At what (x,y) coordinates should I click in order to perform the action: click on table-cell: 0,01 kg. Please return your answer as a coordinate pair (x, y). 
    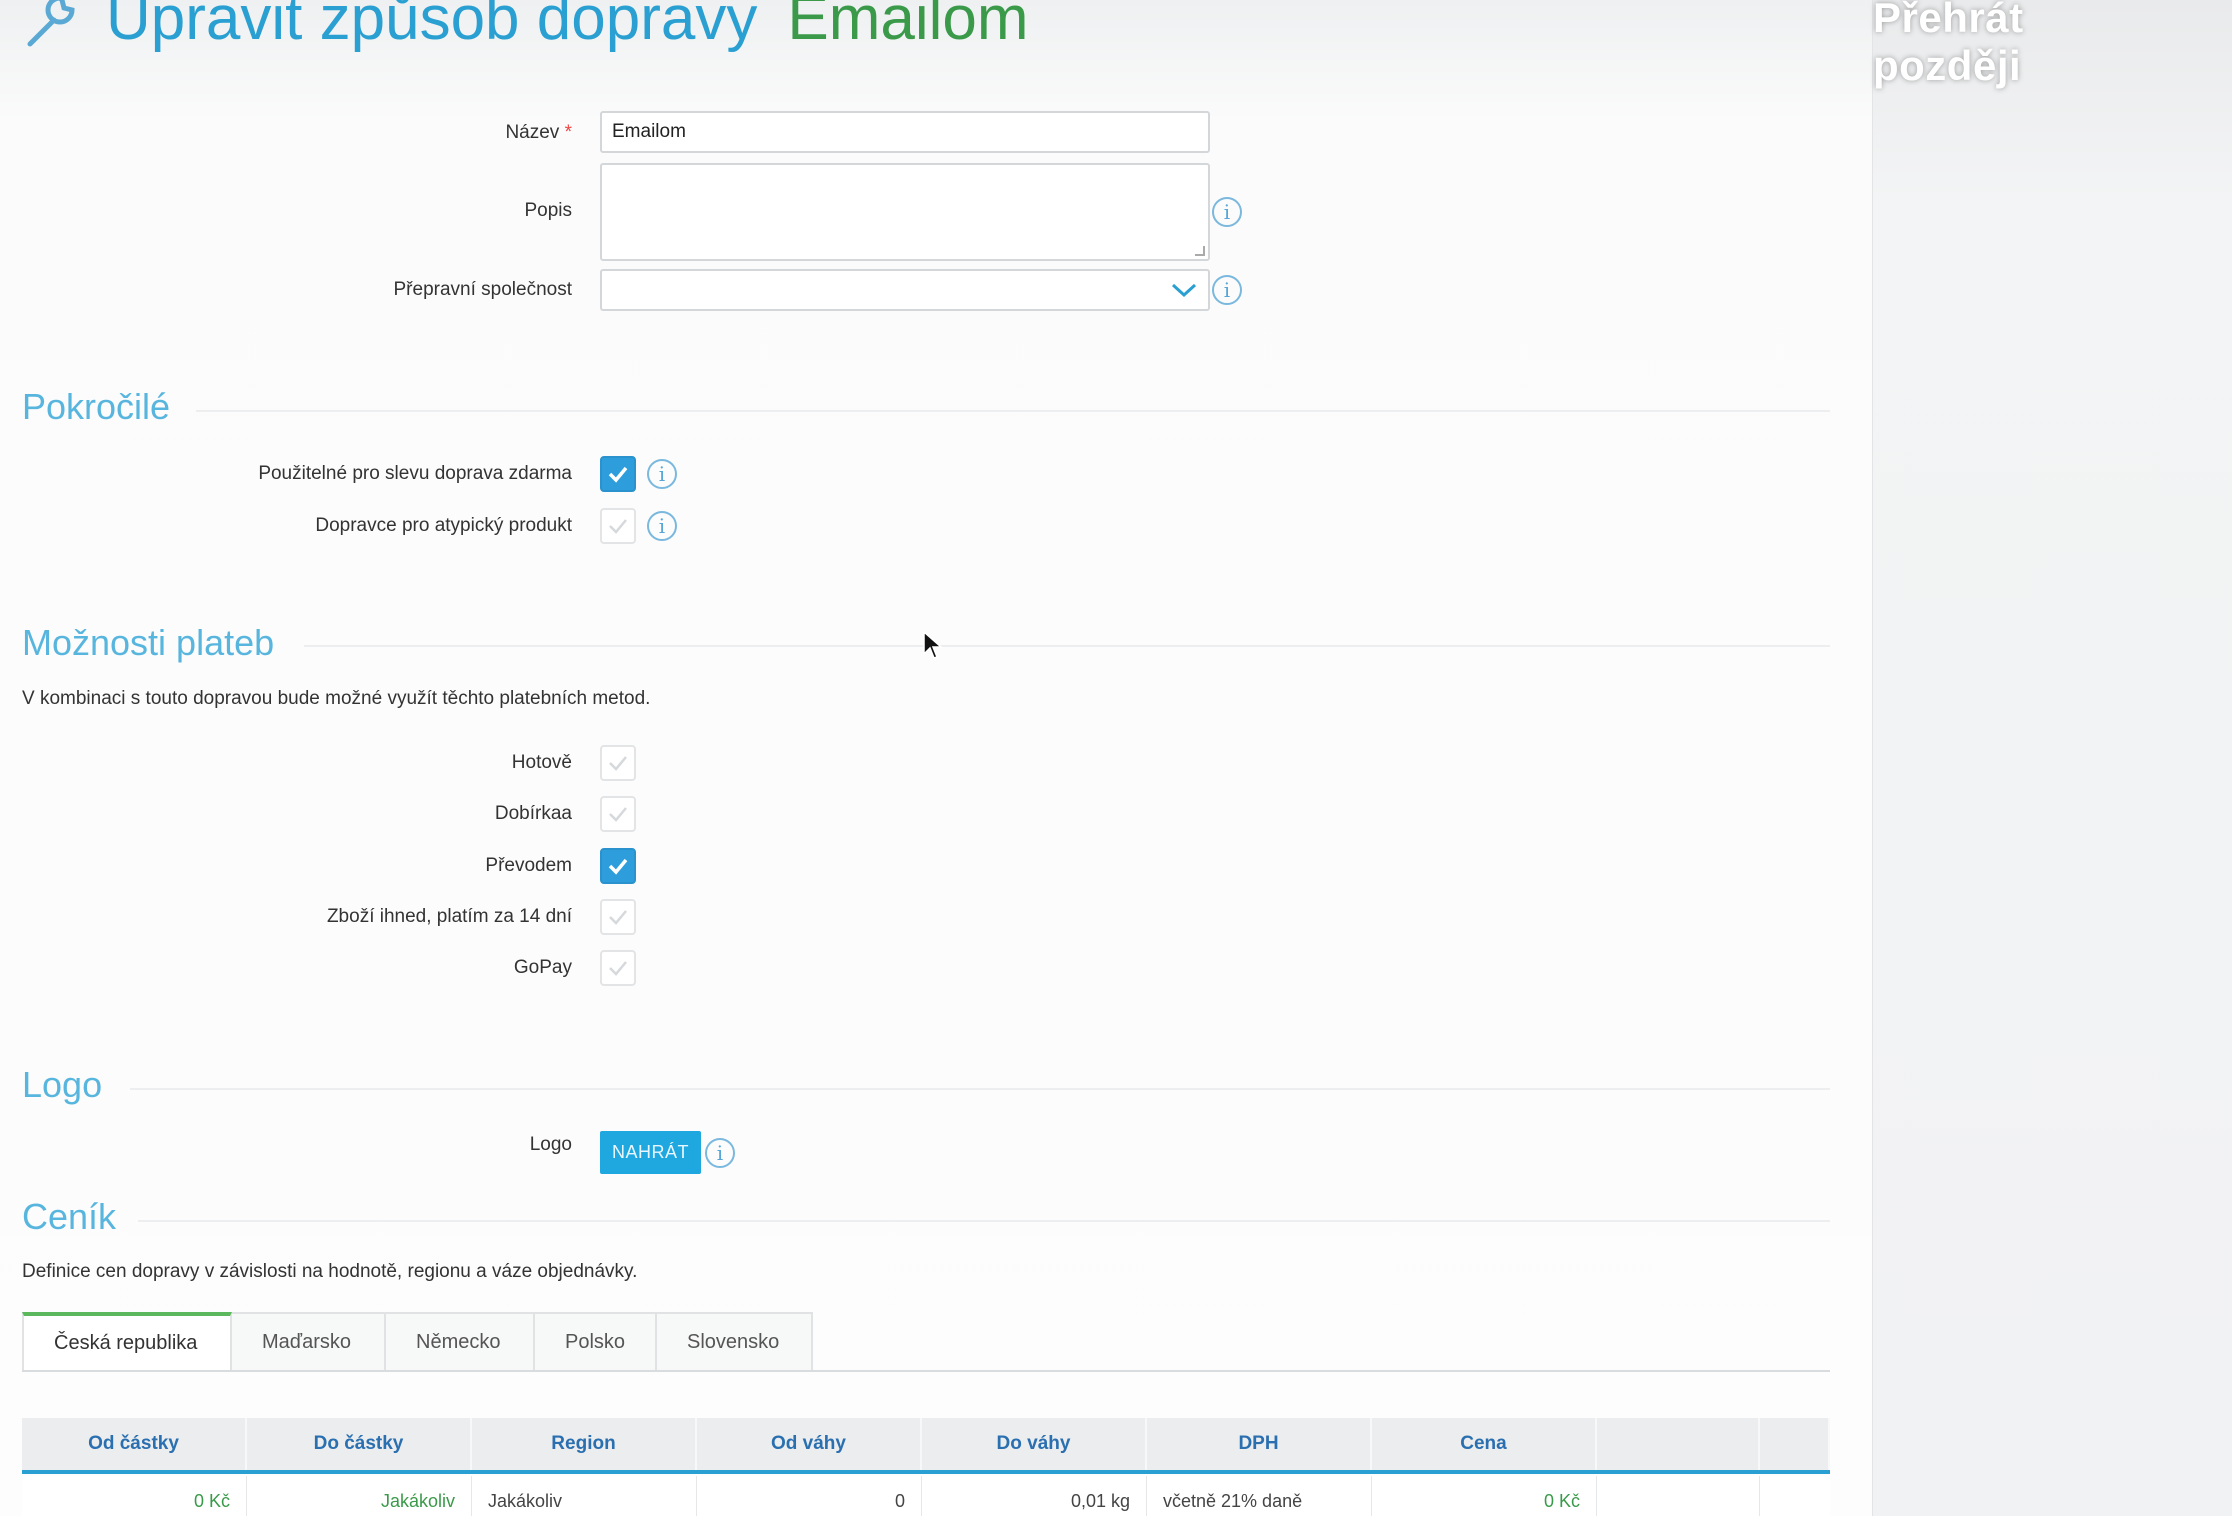
    Looking at the image, I should click on (1034, 1496).